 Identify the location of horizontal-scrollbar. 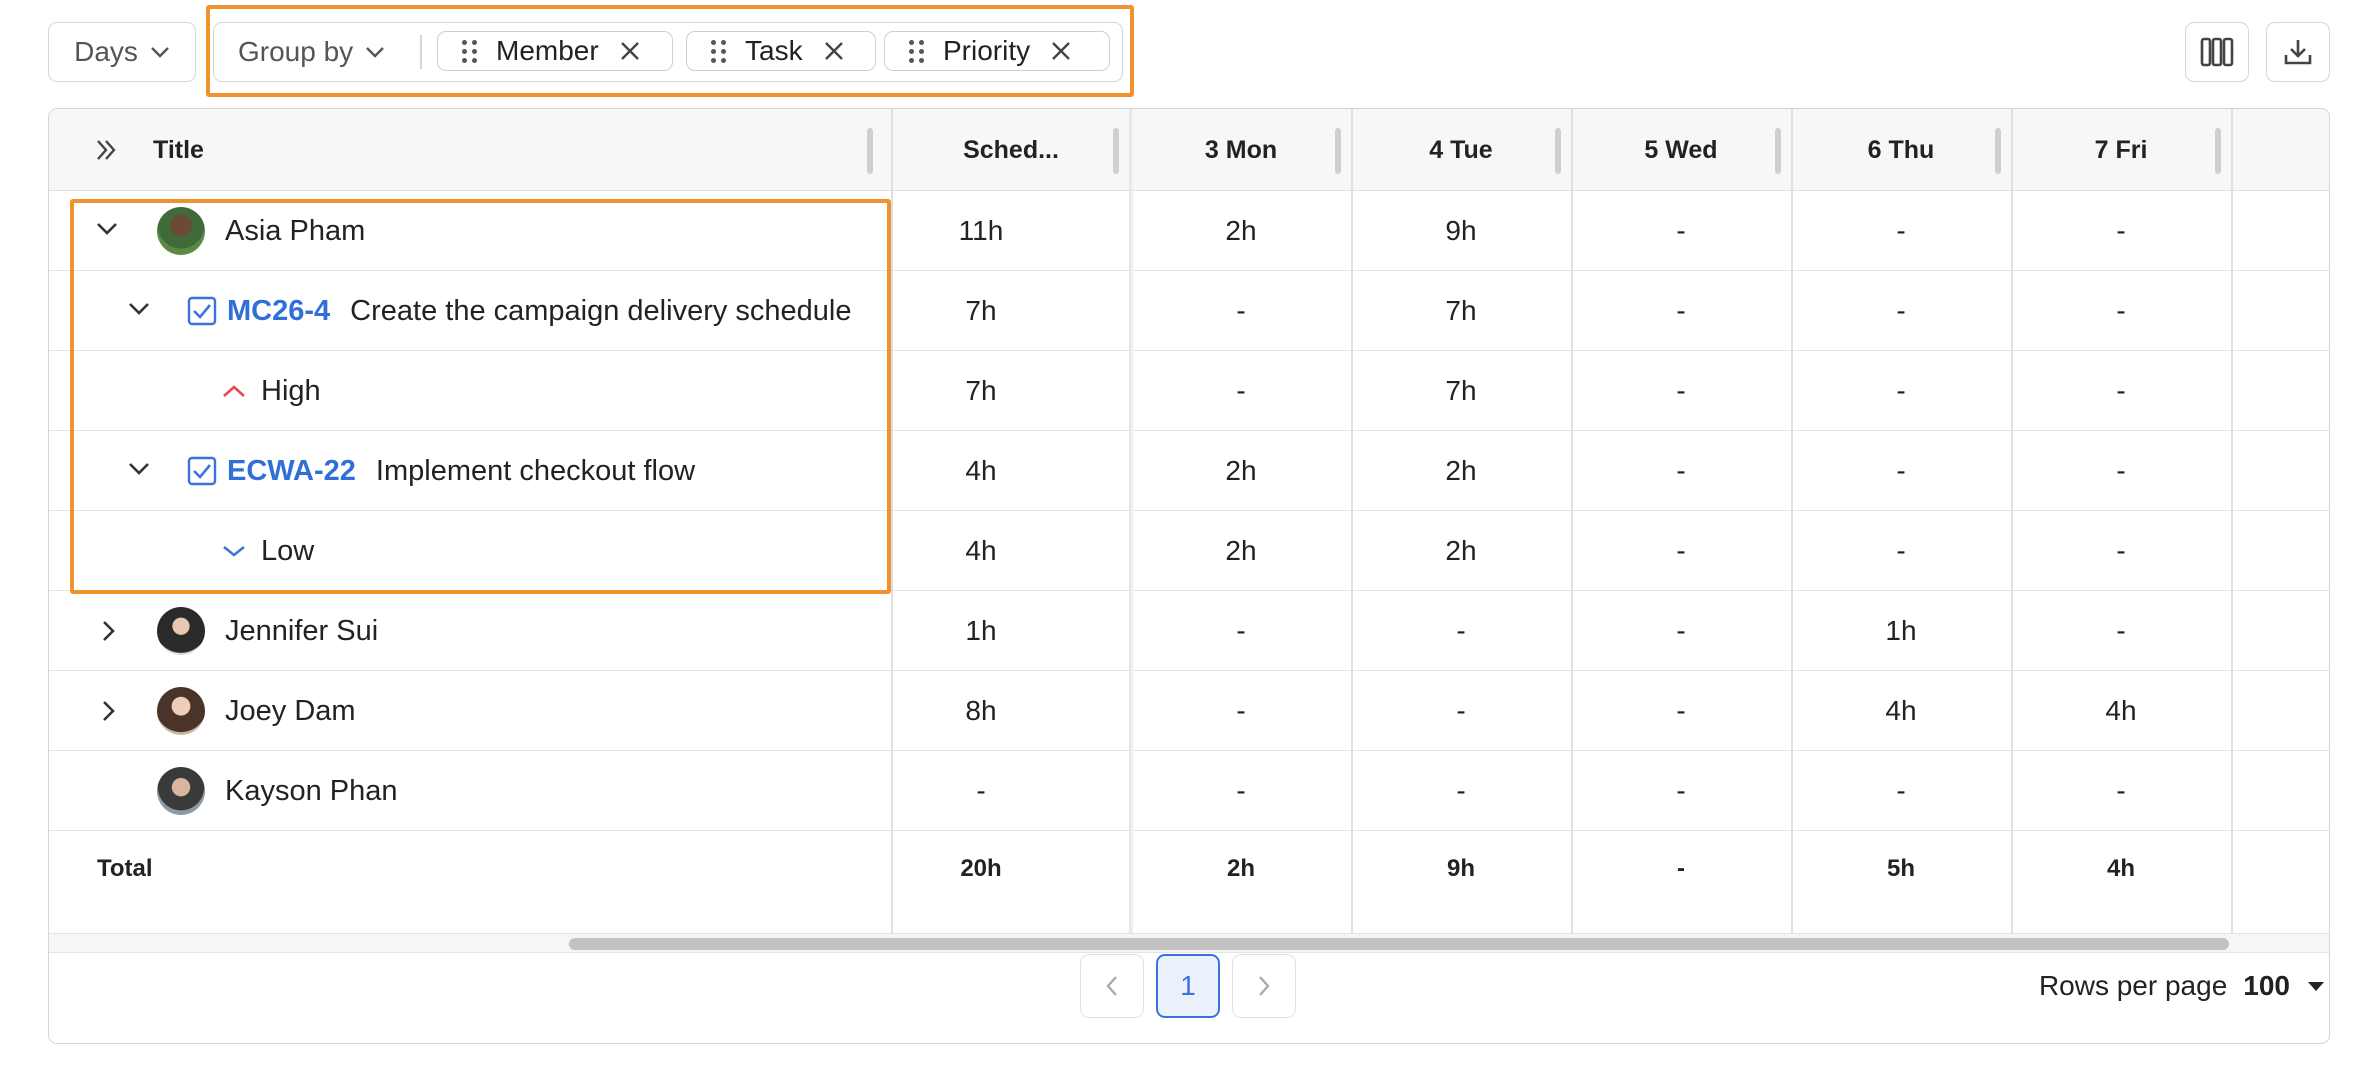
(1189, 943).